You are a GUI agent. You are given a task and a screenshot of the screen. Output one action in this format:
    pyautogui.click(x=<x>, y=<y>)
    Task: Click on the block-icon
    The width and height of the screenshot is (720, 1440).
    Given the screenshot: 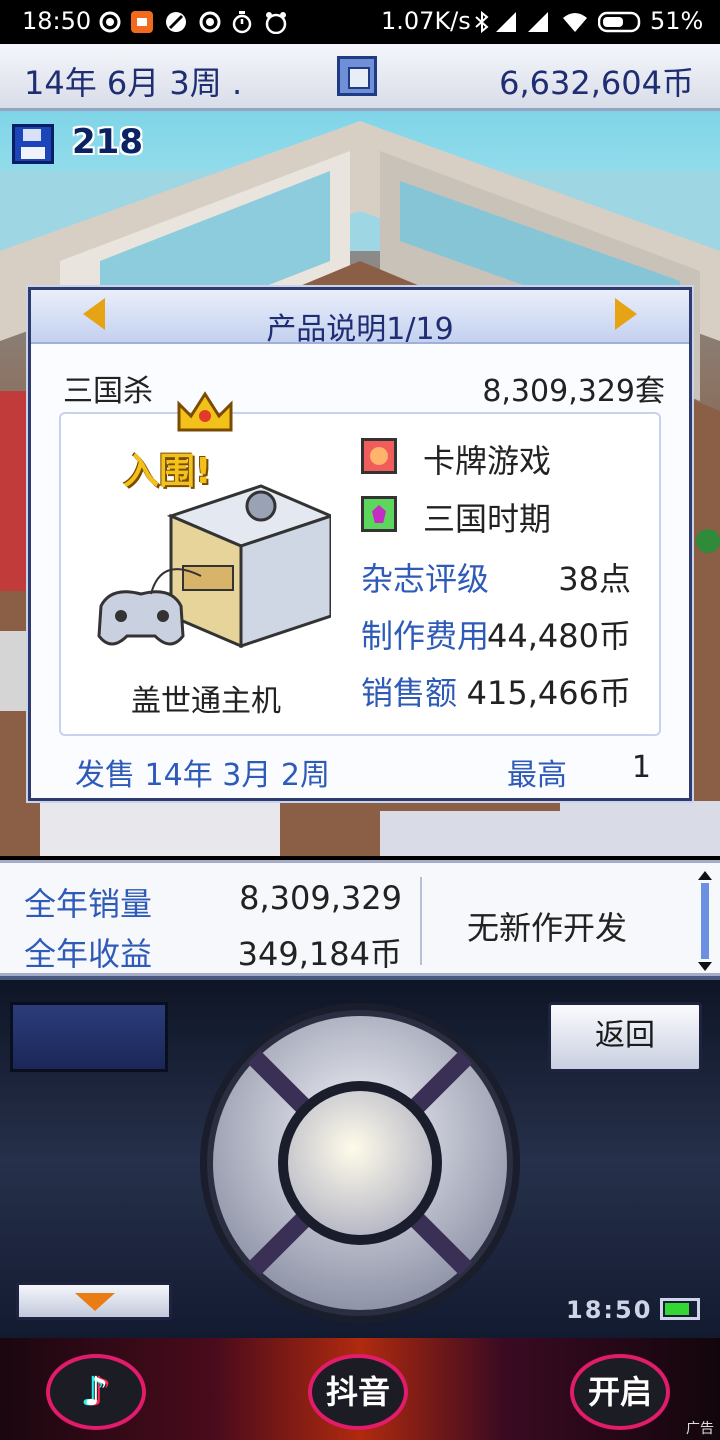 What is the action you would take?
    pyautogui.click(x=176, y=22)
    